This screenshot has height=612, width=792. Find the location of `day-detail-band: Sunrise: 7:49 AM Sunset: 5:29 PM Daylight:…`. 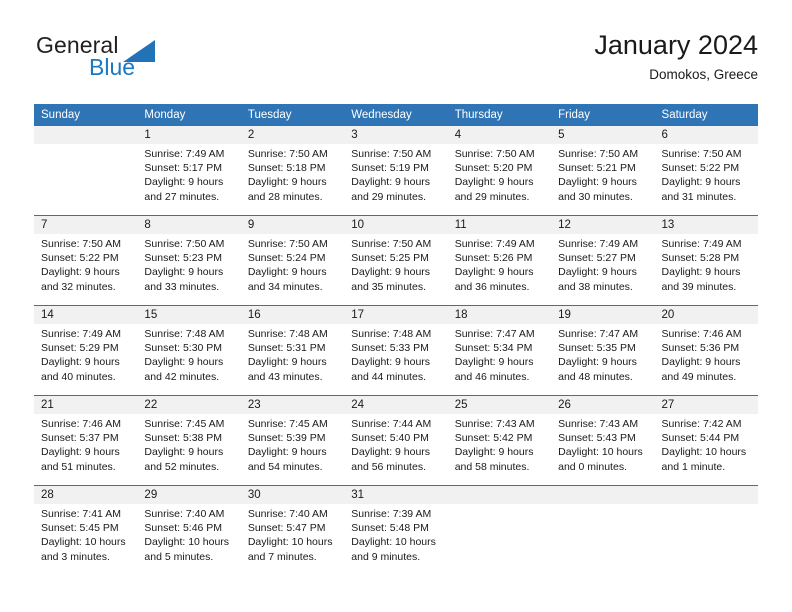

day-detail-band: Sunrise: 7:49 AM Sunset: 5:29 PM Daylight:… is located at coordinates (396, 359).